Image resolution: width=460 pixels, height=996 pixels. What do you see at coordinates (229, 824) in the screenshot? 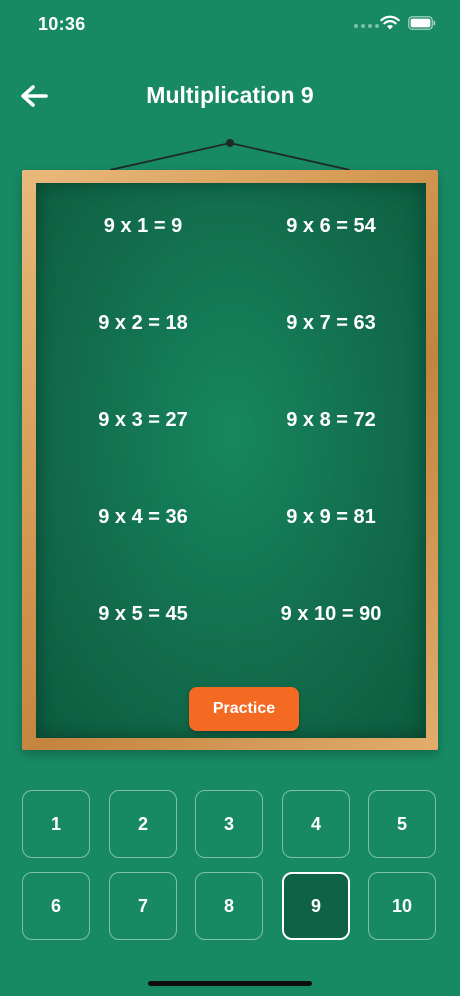
I see `number-button-3: 3` at bounding box center [229, 824].